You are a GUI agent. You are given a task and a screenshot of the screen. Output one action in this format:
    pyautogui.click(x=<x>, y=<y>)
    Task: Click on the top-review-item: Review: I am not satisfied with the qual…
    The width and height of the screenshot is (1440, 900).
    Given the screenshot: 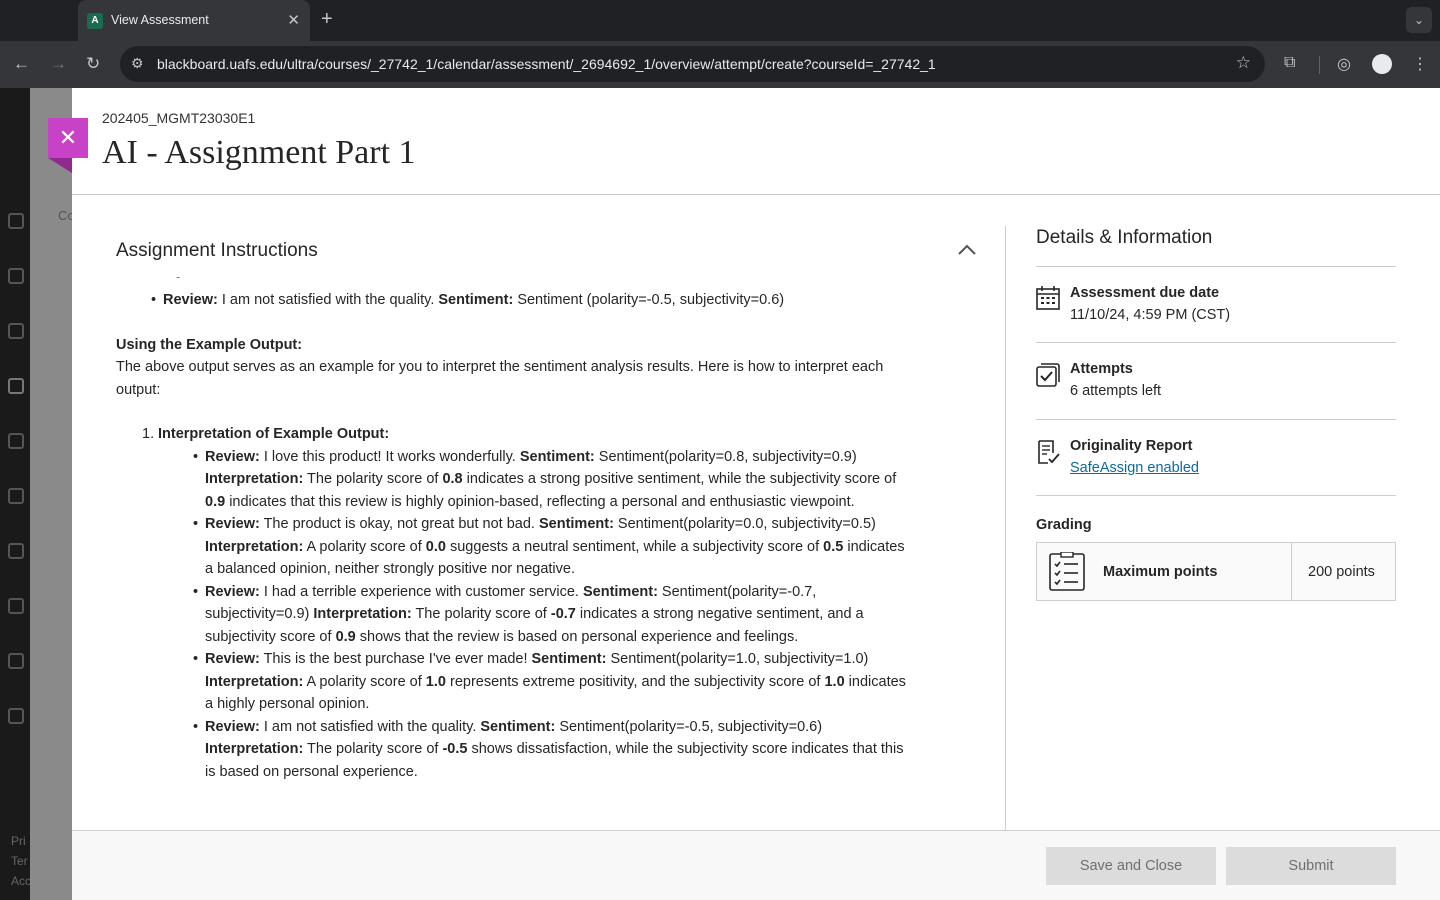 What is the action you would take?
    pyautogui.click(x=526, y=300)
    